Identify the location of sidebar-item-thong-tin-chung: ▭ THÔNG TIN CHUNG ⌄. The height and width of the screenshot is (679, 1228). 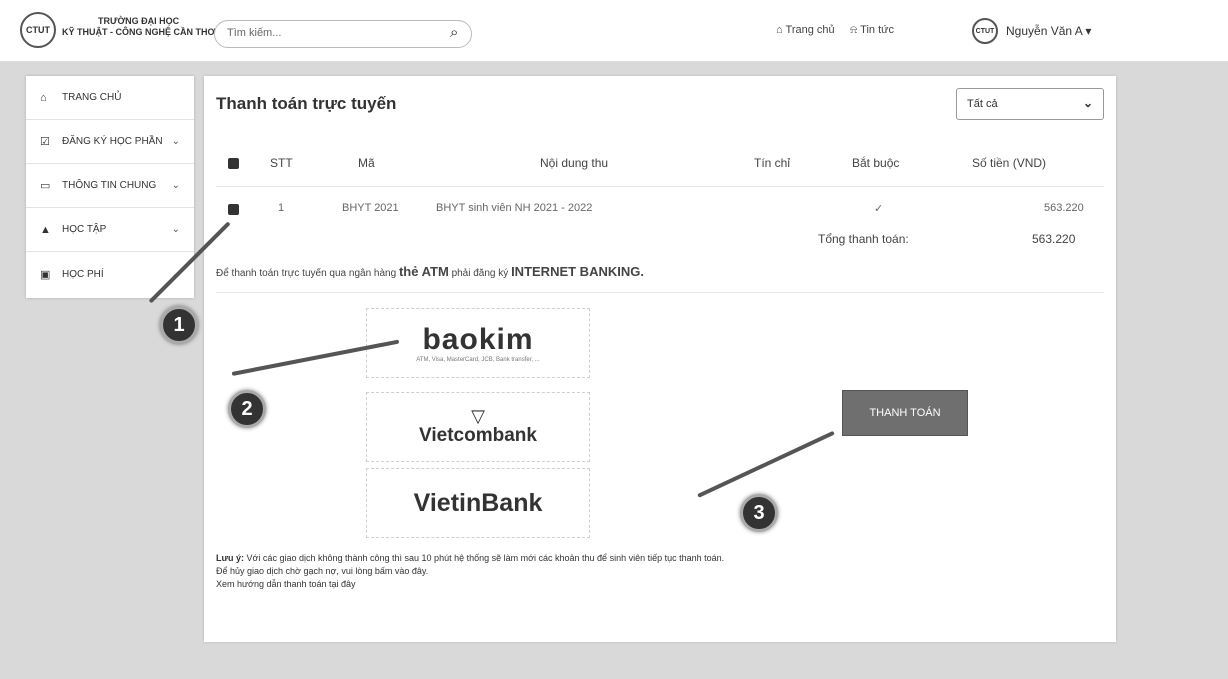
(110, 186).